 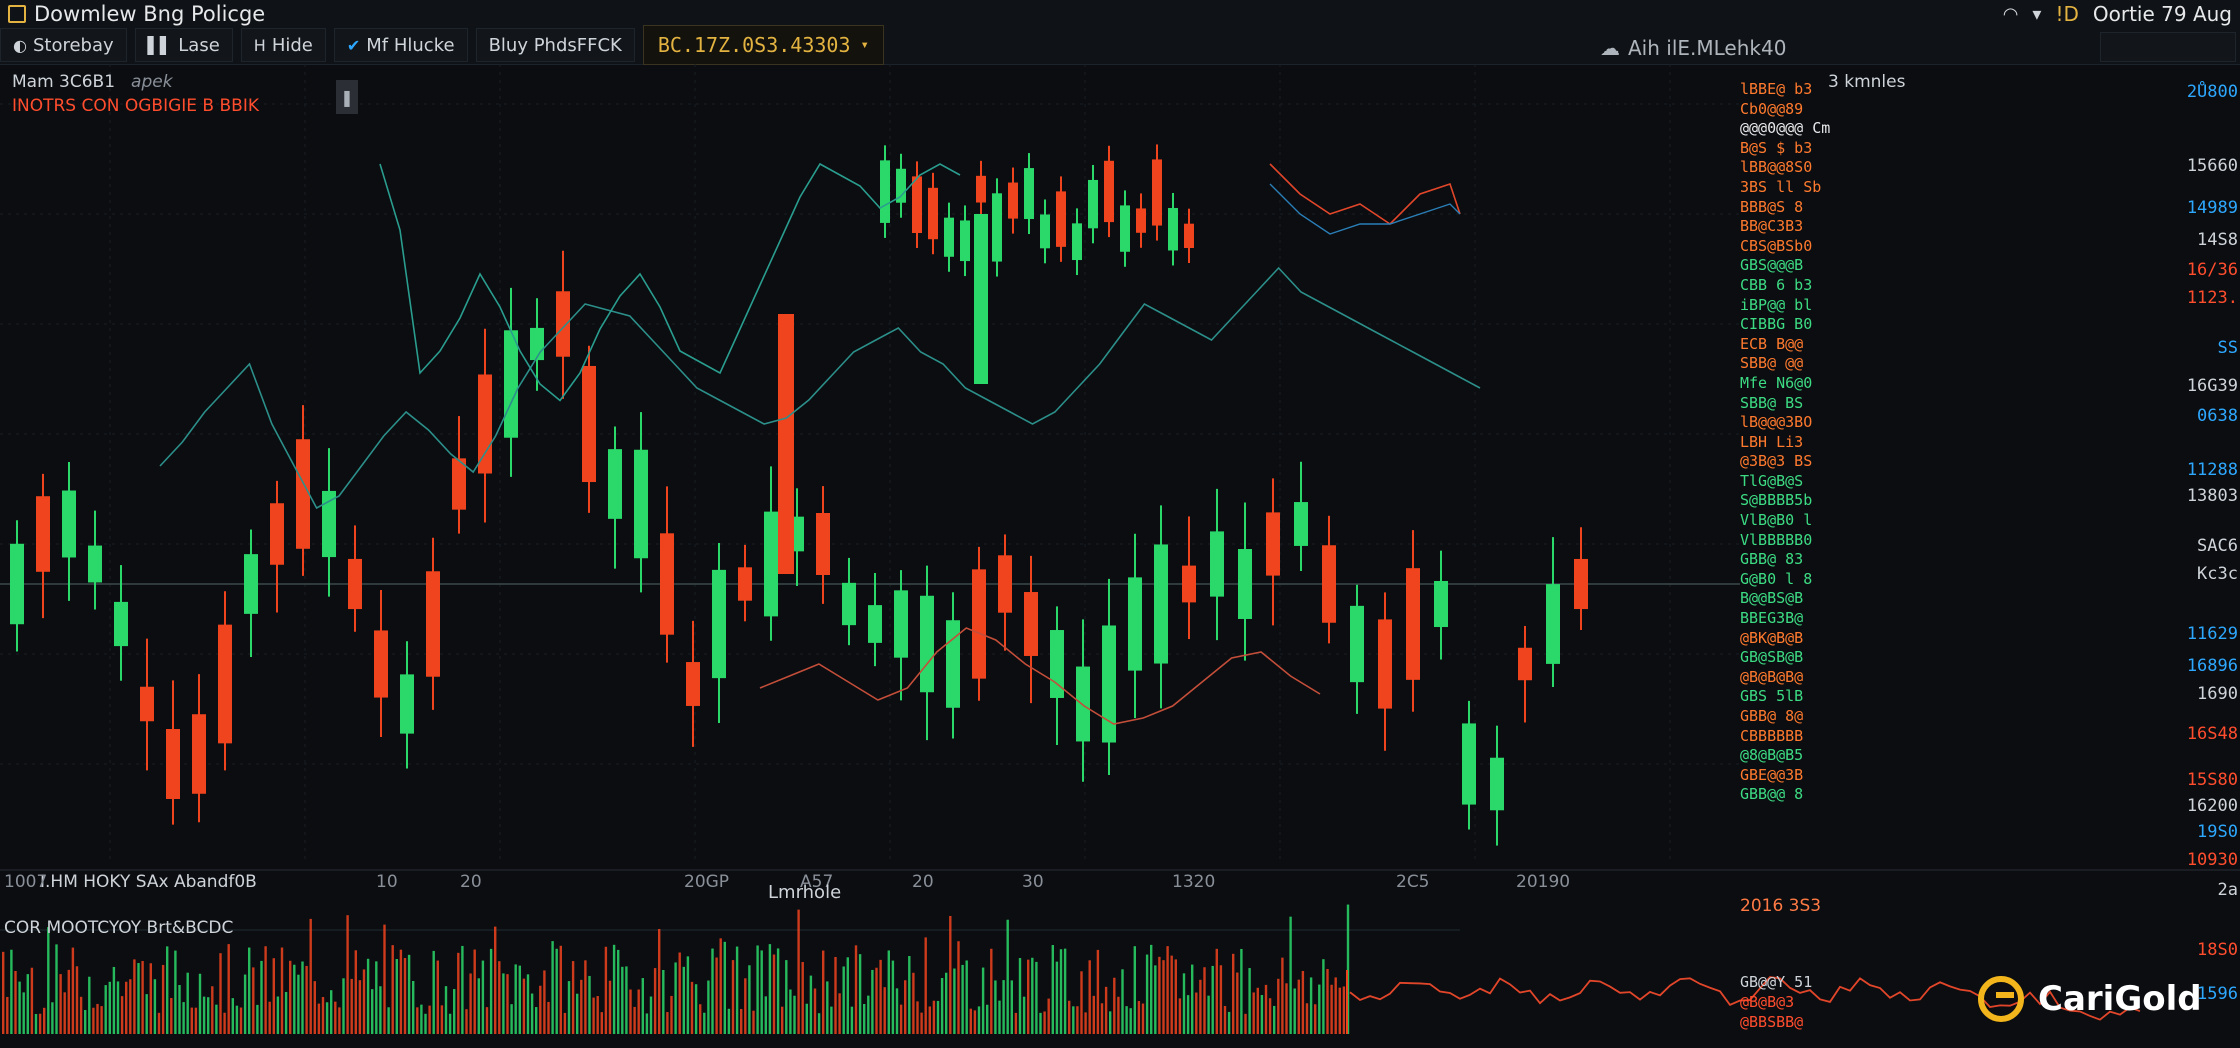 What do you see at coordinates (2168, 47) in the screenshot?
I see `search-input` at bounding box center [2168, 47].